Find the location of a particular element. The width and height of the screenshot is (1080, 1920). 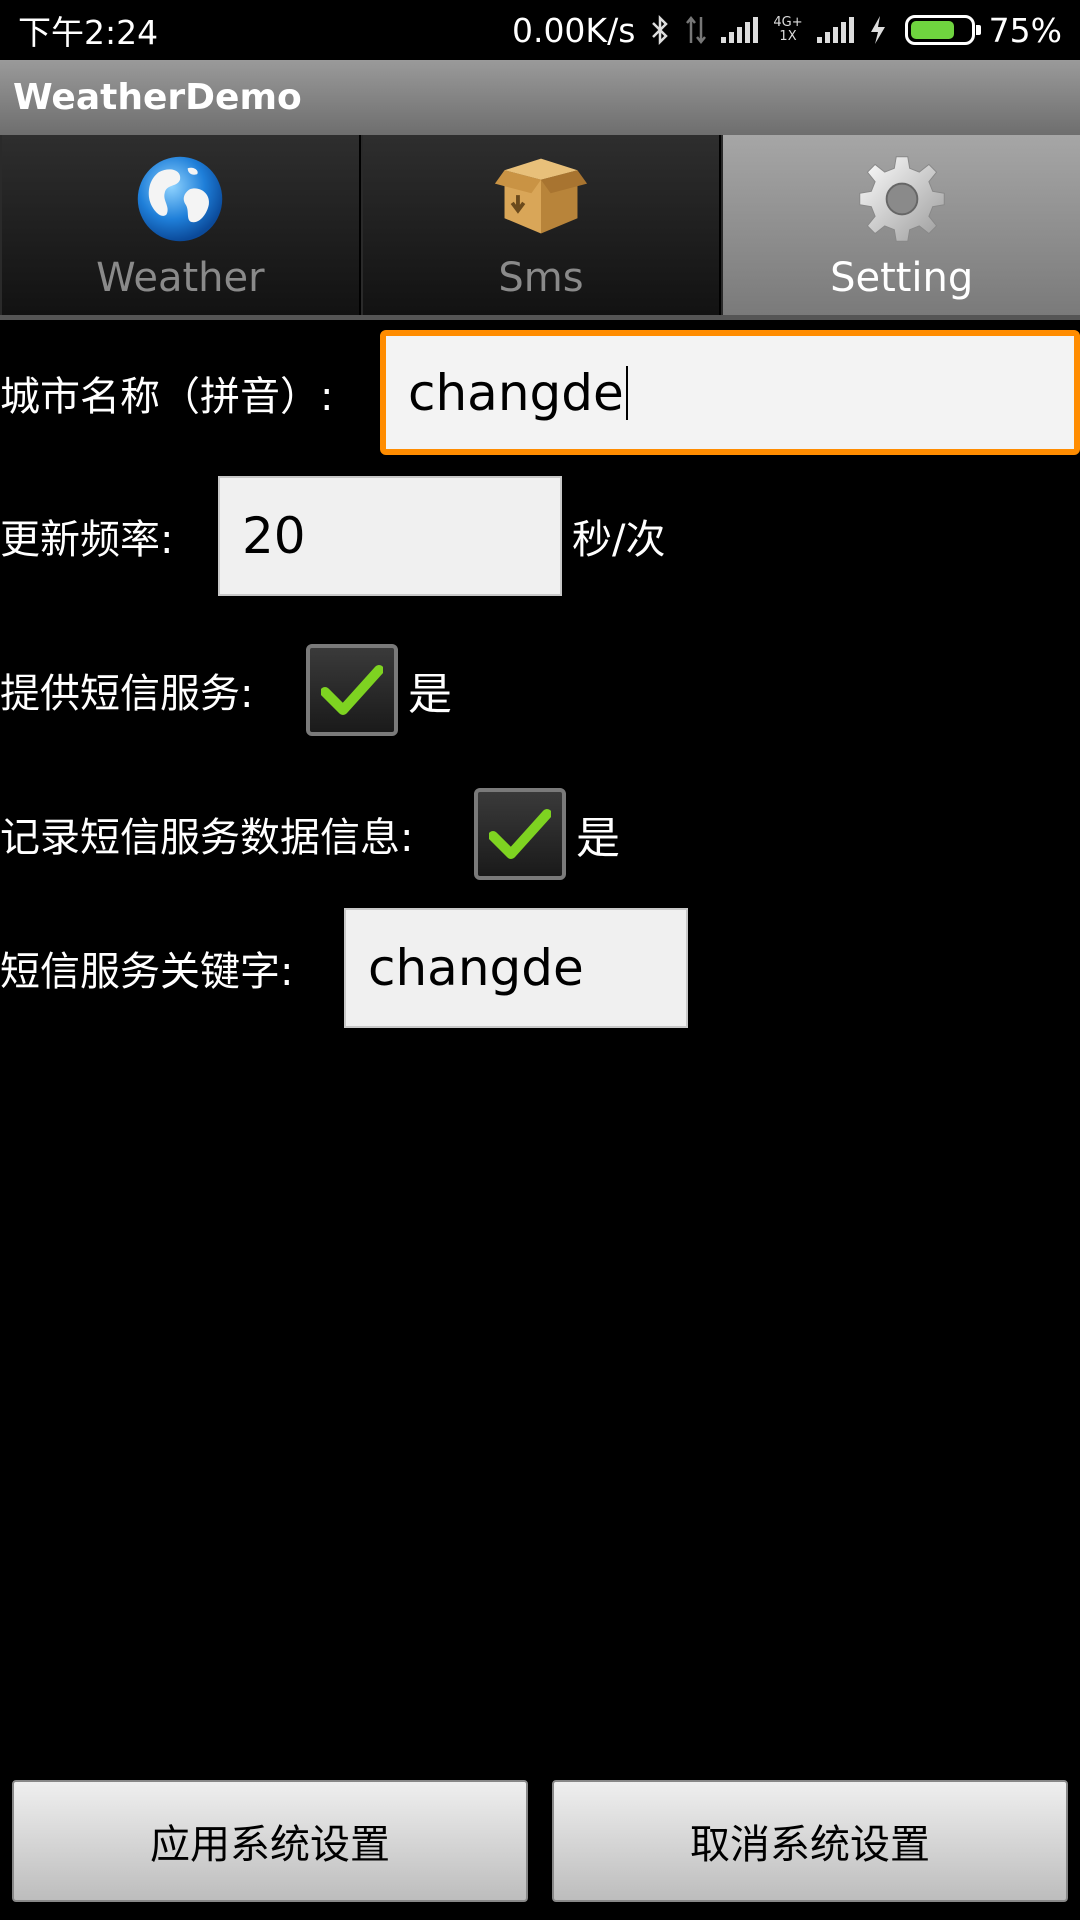

city-input: changde is located at coordinates (730, 392).